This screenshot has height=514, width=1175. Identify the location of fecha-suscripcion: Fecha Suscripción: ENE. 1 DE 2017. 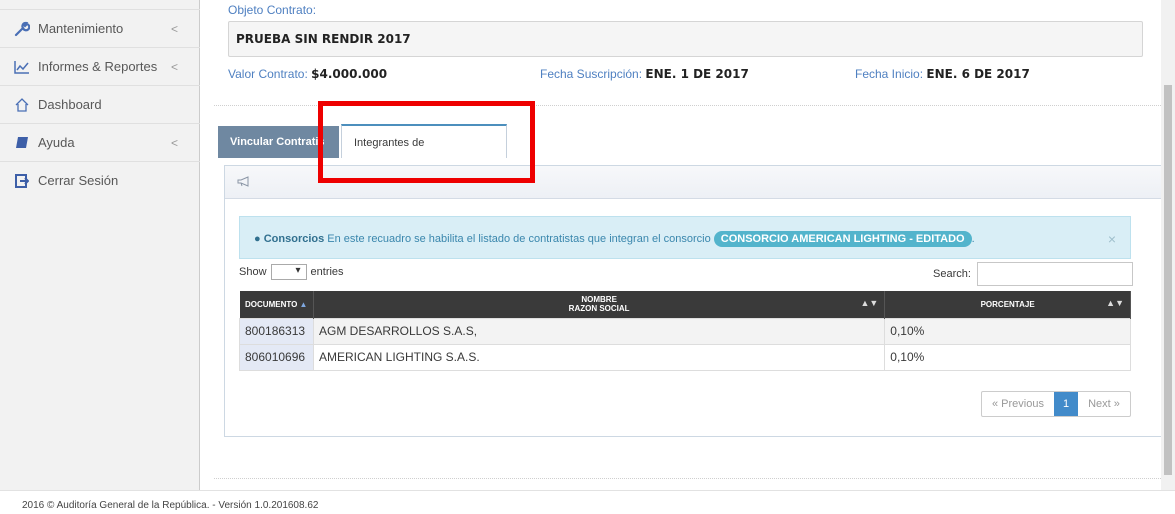
(644, 74).